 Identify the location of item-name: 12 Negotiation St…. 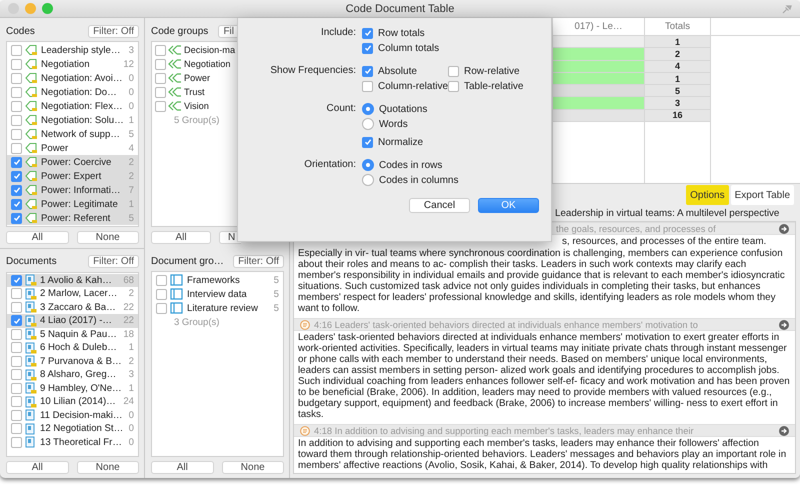
(83, 428).